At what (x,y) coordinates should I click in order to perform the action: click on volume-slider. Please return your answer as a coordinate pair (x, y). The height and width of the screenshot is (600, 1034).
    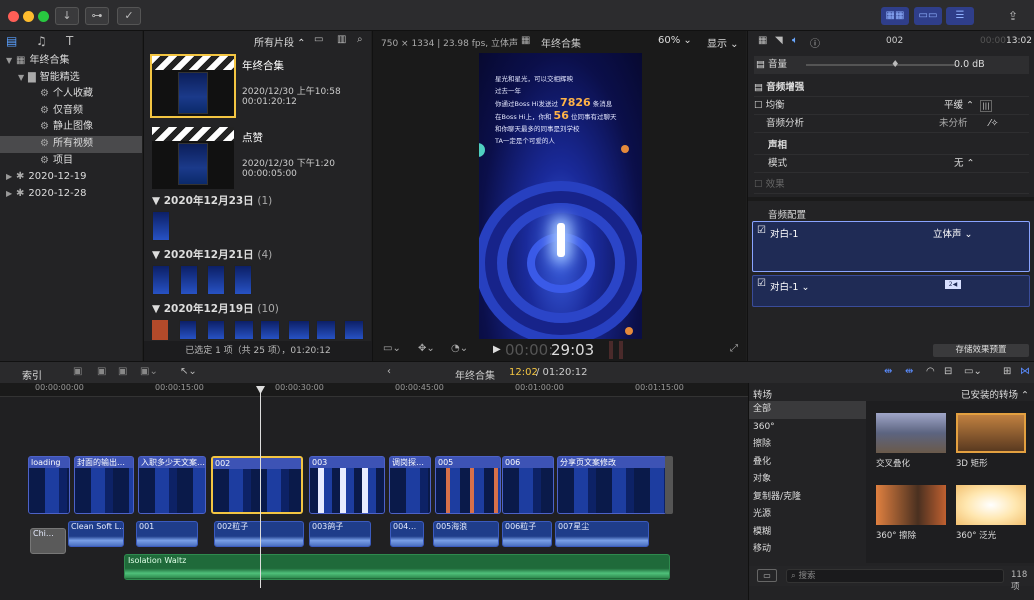
    Looking at the image, I should click on (881, 65).